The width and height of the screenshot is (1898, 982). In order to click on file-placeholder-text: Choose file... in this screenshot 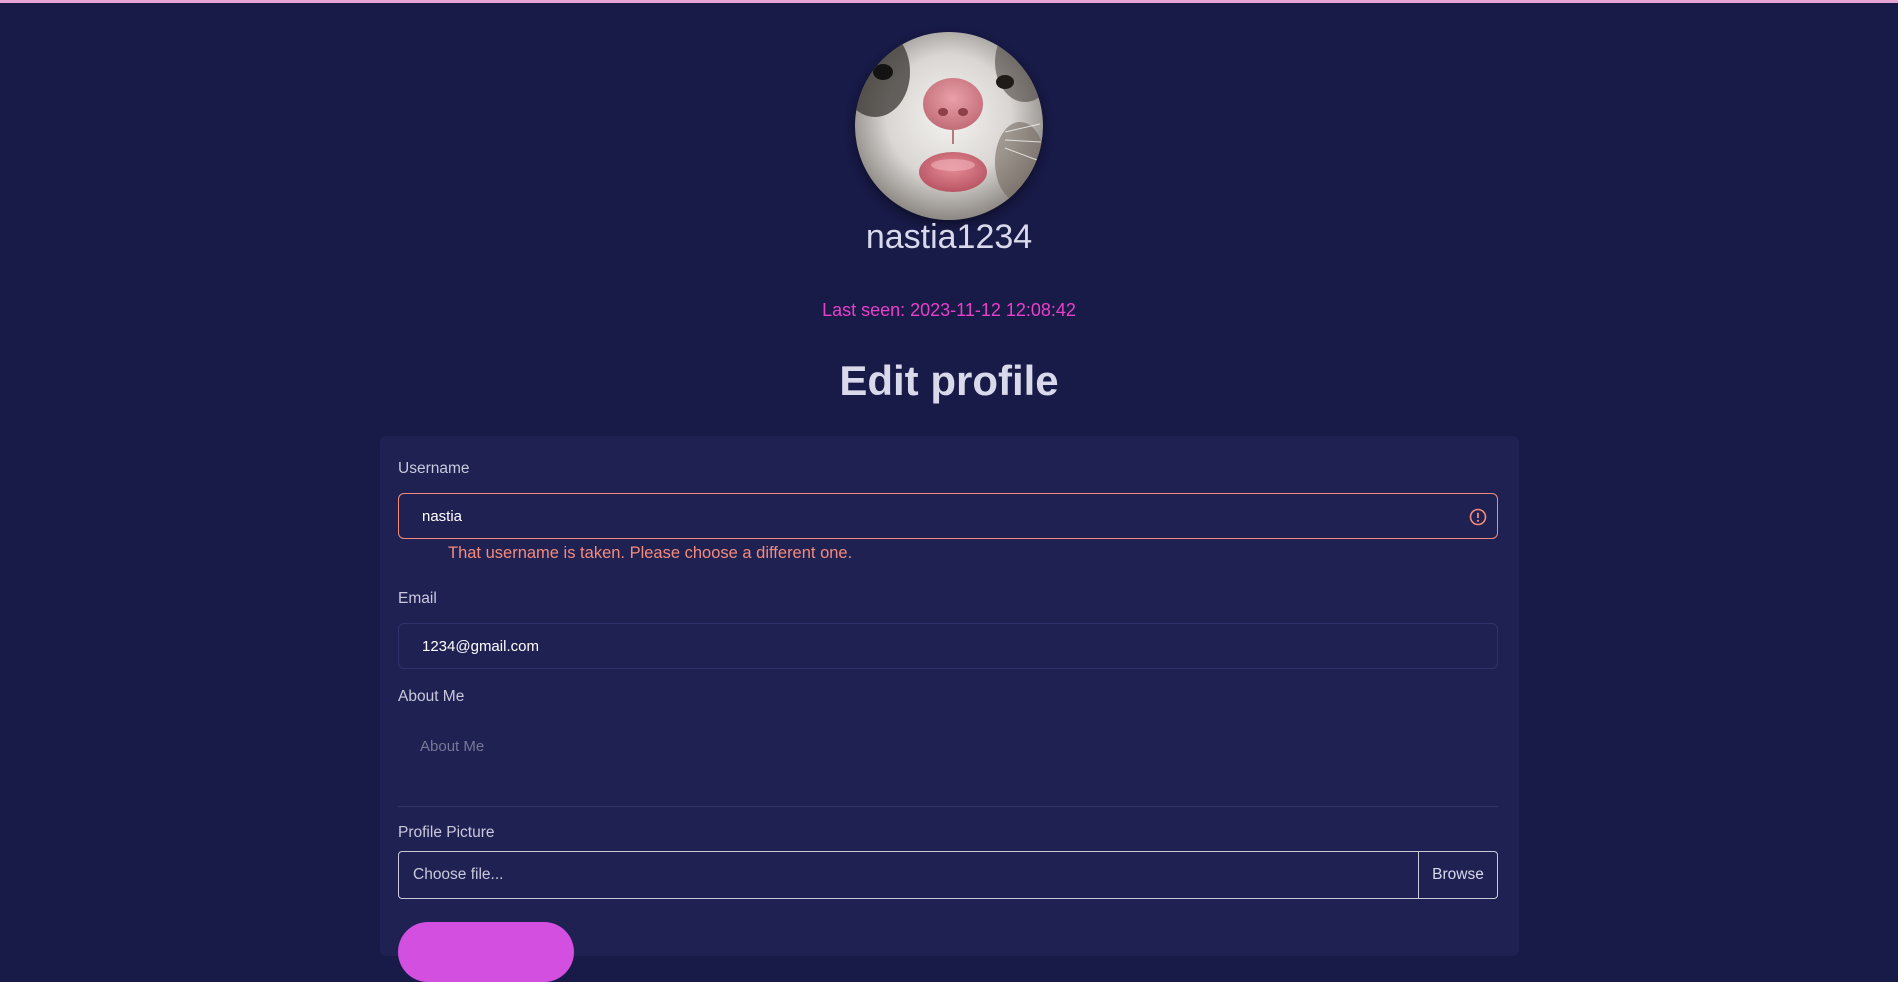, I will do `click(458, 874)`.